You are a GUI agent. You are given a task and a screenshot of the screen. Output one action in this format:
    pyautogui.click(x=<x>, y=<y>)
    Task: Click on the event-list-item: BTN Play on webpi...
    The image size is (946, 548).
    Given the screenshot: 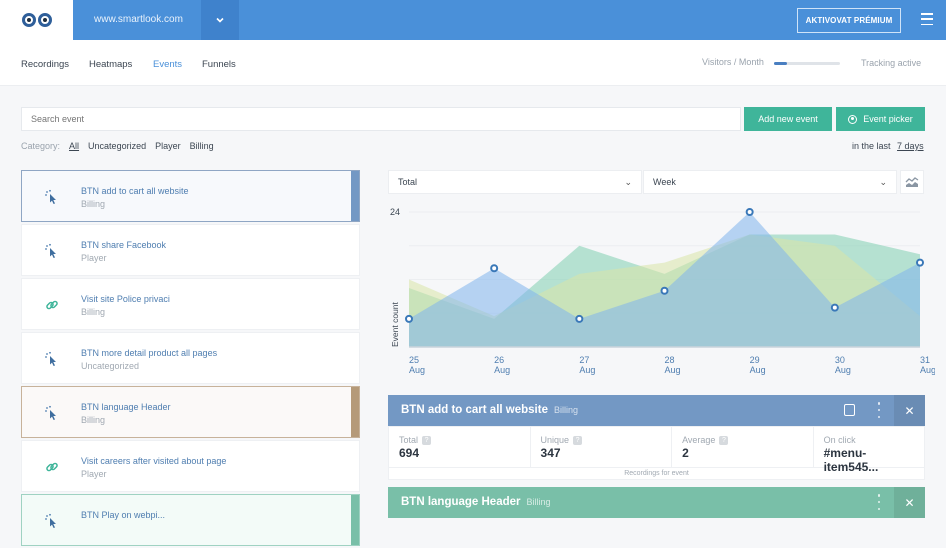 What is the action you would take?
    pyautogui.click(x=190, y=520)
    